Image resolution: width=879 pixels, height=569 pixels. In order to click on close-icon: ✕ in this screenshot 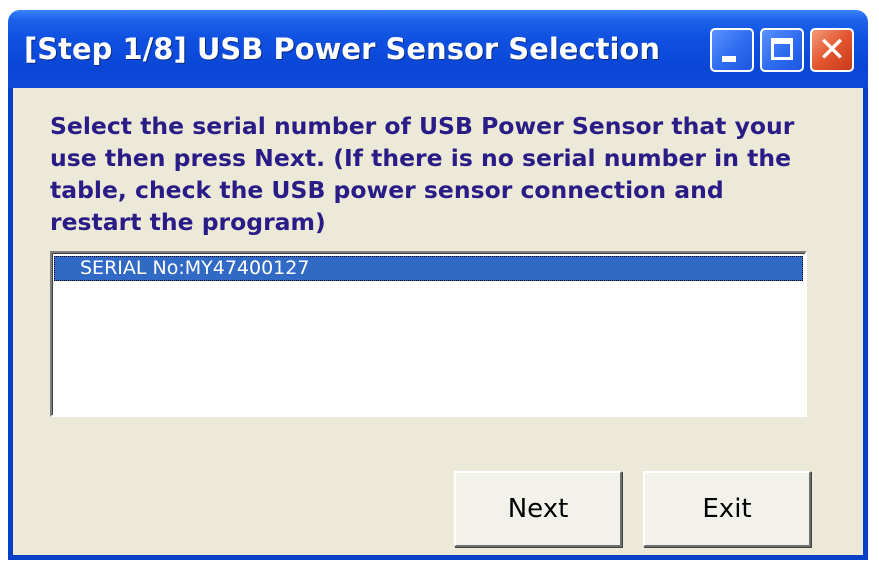, I will do `click(832, 50)`.